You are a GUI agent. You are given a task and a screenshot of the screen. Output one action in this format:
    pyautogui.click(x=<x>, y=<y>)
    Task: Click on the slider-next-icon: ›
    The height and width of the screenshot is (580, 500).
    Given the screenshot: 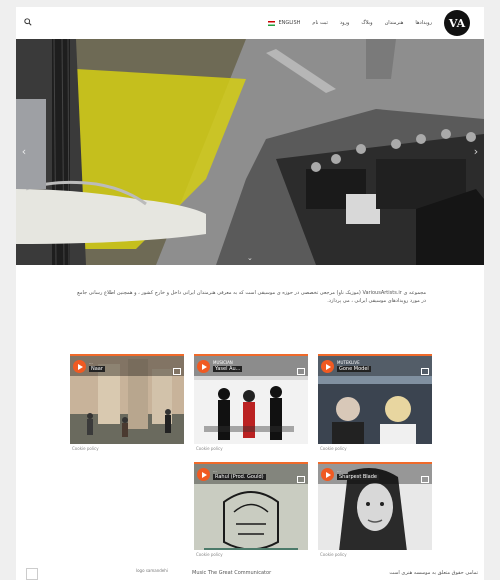 What is the action you would take?
    pyautogui.click(x=476, y=151)
    